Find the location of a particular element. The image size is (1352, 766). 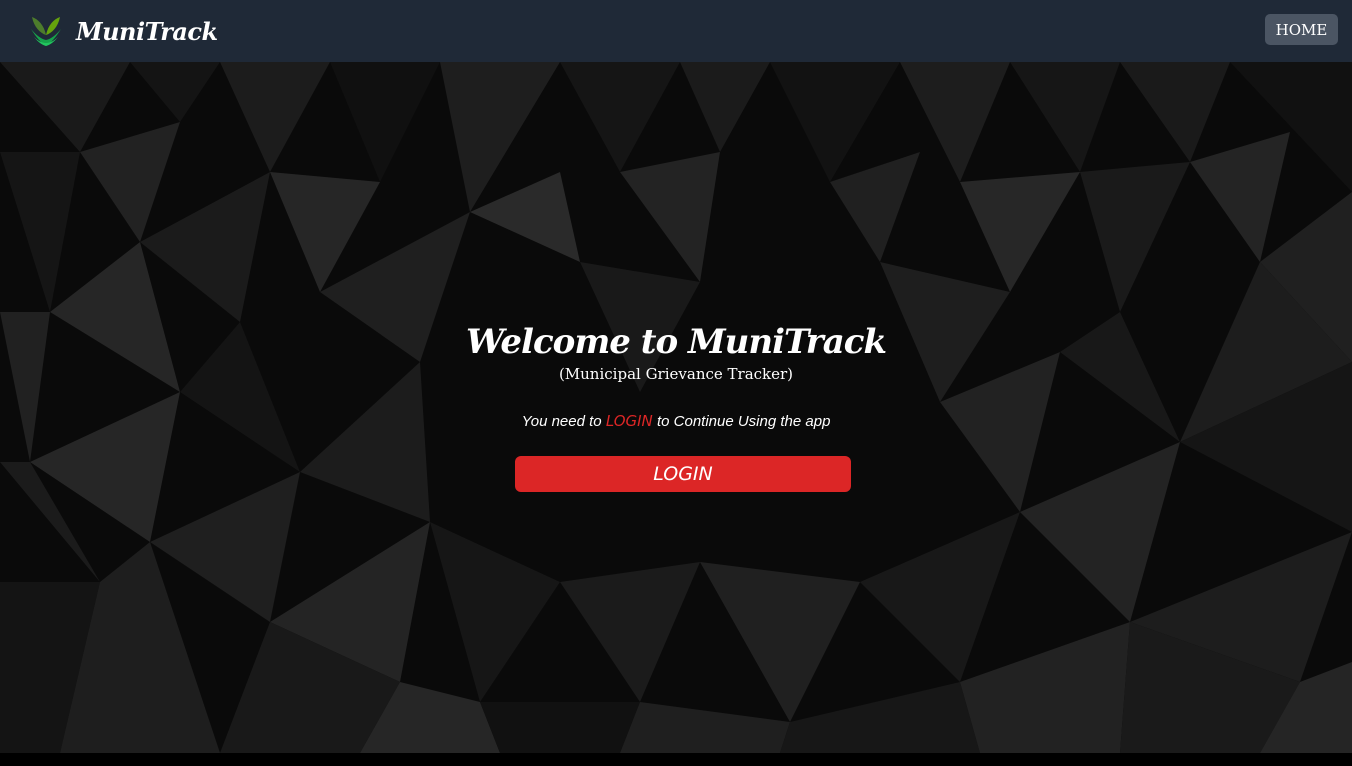

brand-link: MuniTrack is located at coordinates (123, 31).